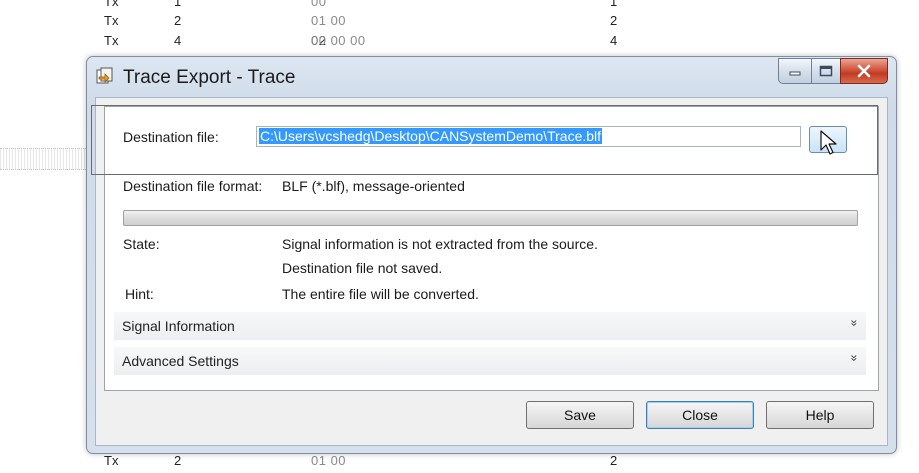 The width and height of the screenshot is (919, 473). Describe the element at coordinates (139, 294) in the screenshot. I see `hint-label: Hint:` at that location.